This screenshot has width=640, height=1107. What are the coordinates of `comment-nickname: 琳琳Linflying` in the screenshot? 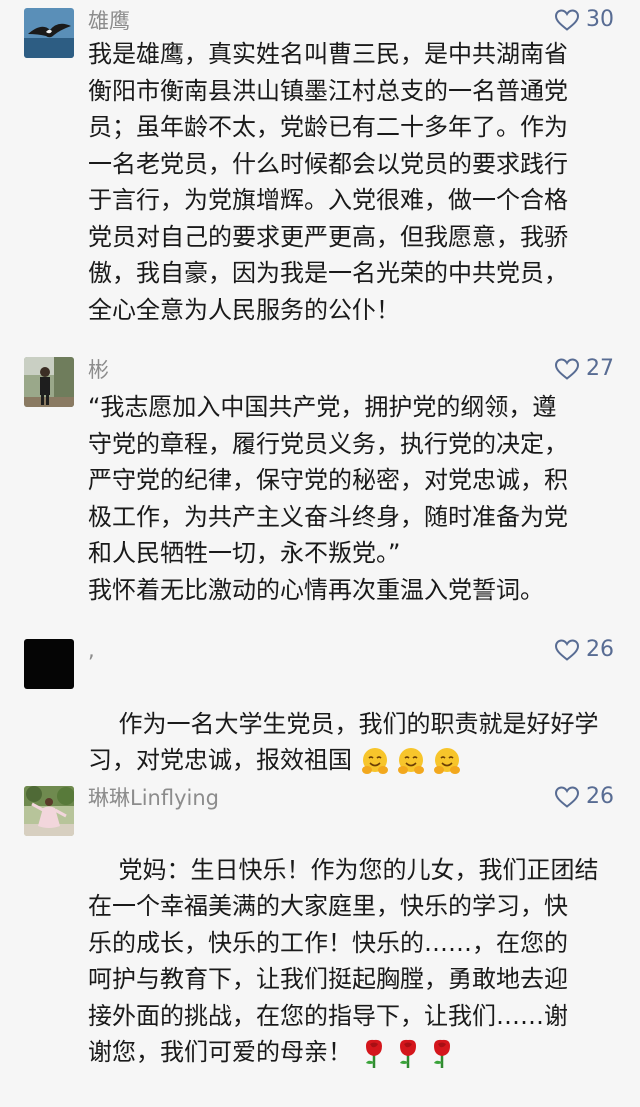 It's located at (153, 798).